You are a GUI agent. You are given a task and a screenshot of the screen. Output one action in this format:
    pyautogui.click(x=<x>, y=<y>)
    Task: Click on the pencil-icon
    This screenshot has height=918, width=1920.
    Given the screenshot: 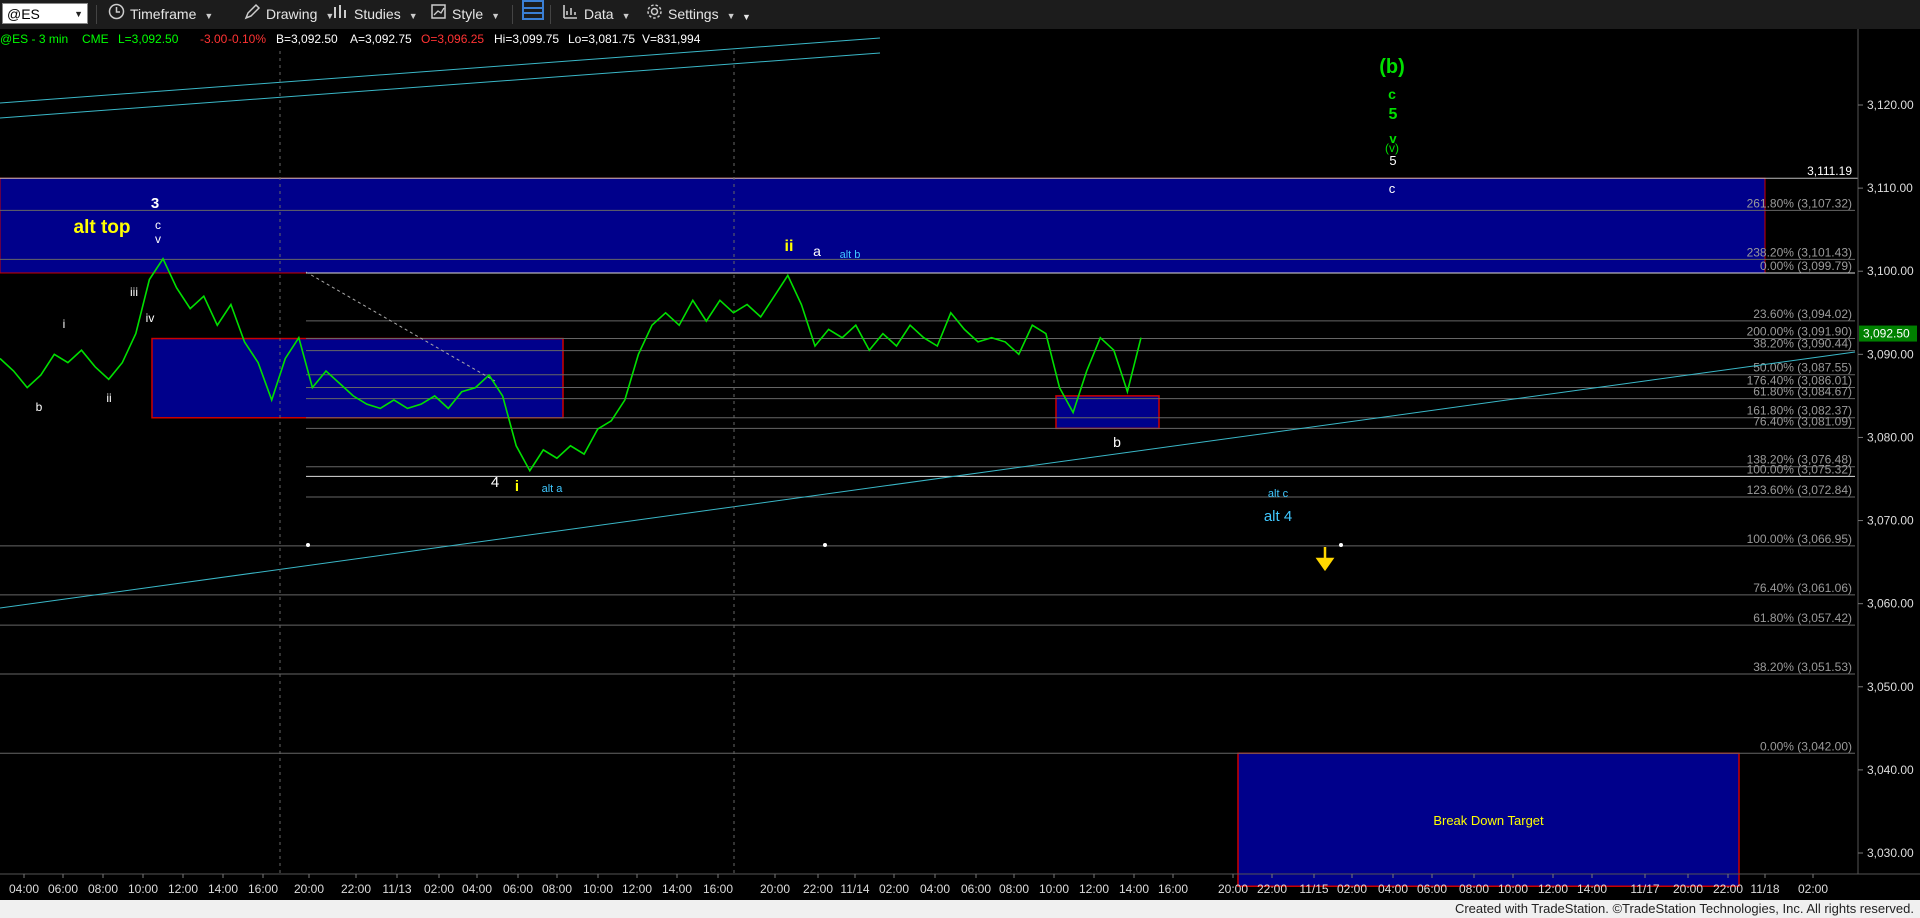 What is the action you would take?
    pyautogui.click(x=252, y=15)
    